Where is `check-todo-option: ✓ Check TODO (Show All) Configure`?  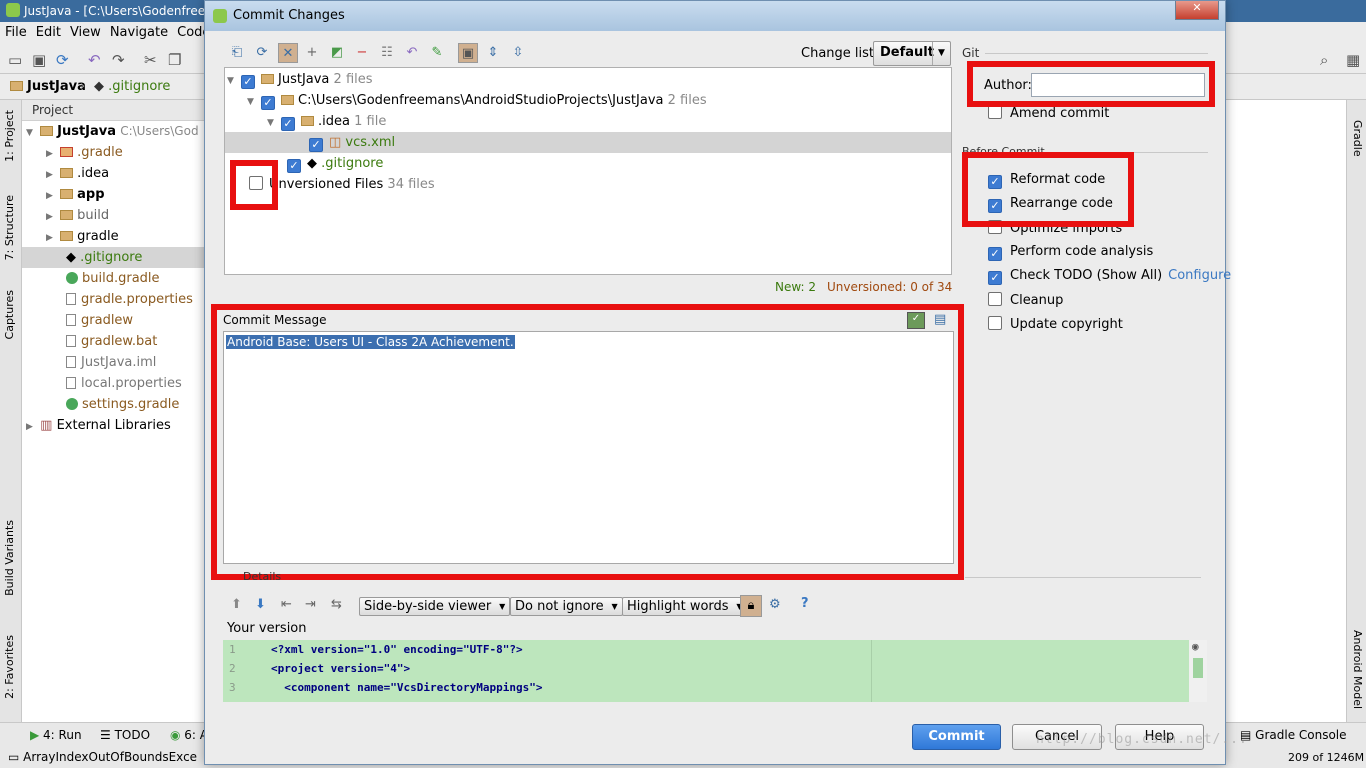
check-todo-option: ✓ Check TODO (Show All) Configure is located at coordinates (1109, 276).